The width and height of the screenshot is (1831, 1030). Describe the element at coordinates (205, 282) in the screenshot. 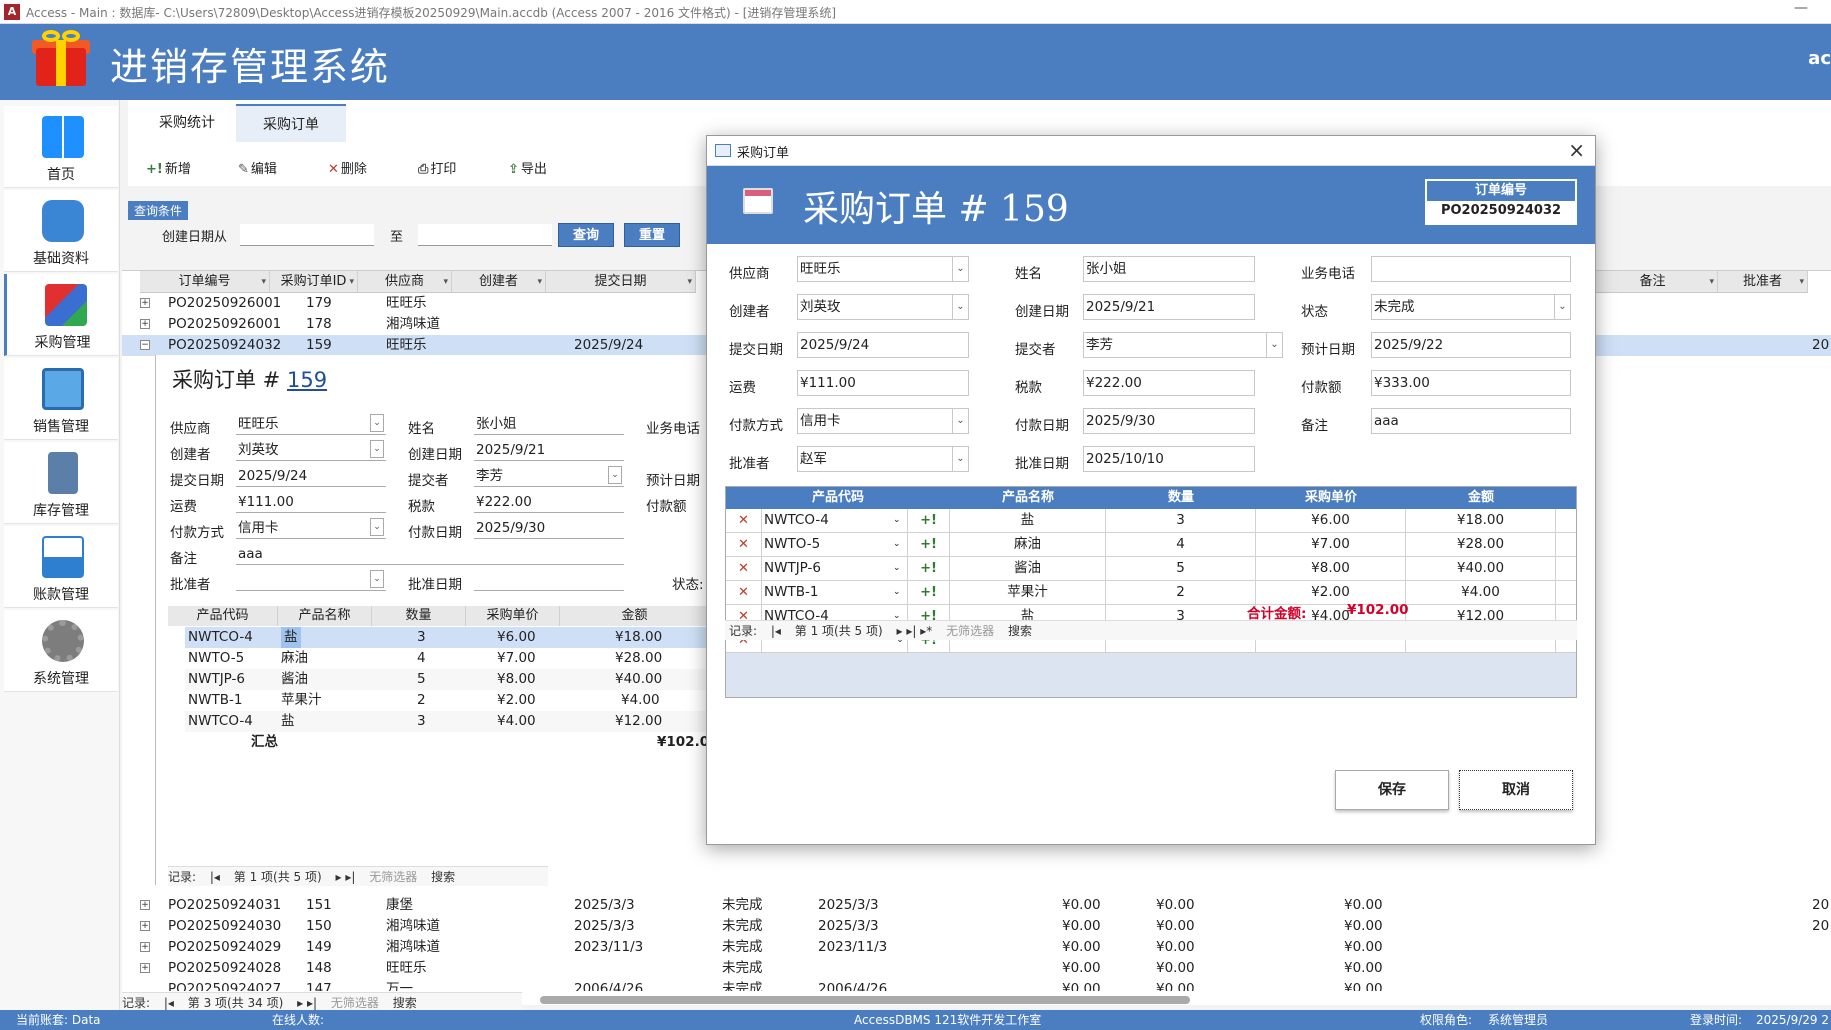

I see `col-header-order-no: 订单编号` at that location.